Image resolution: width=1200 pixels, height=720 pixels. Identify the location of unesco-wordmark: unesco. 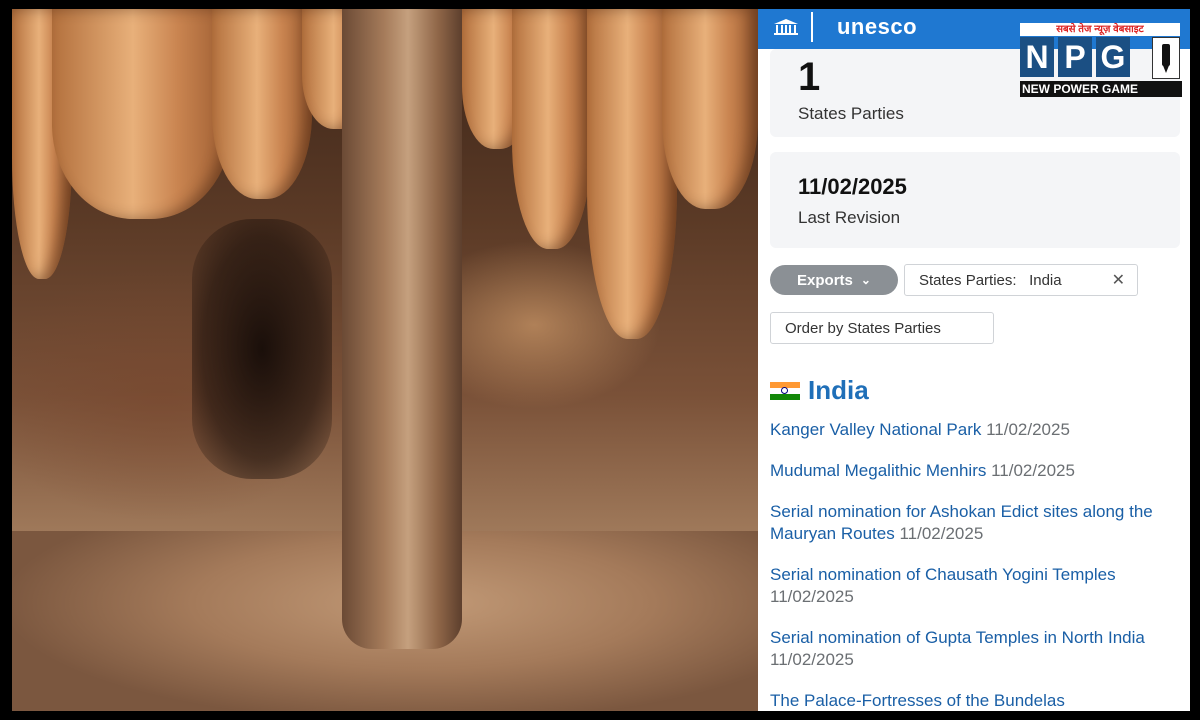
(877, 26).